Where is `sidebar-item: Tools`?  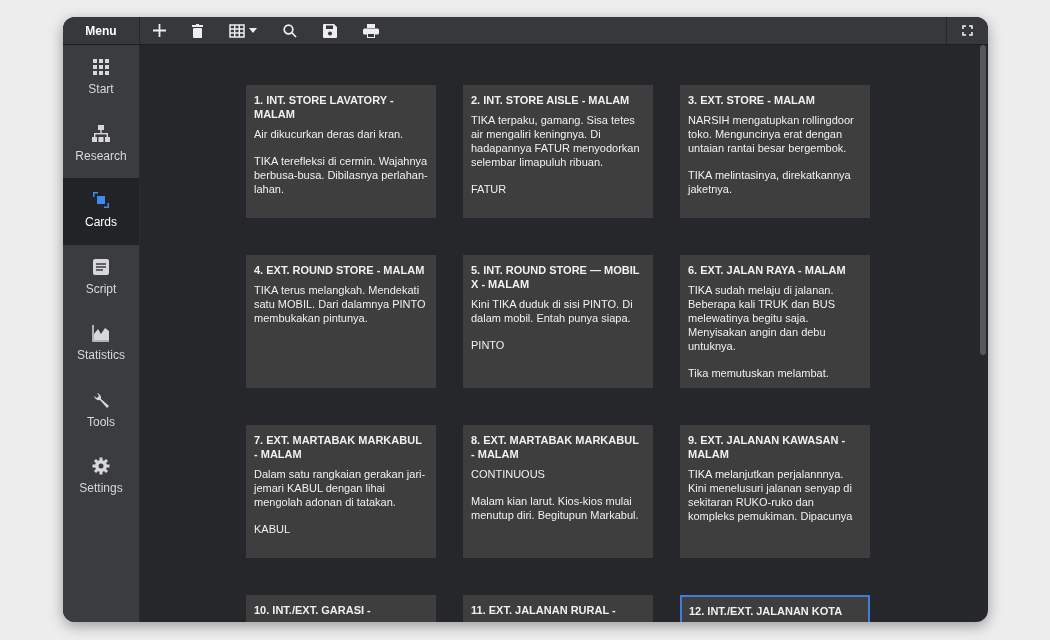 sidebar-item: Tools is located at coordinates (101, 410).